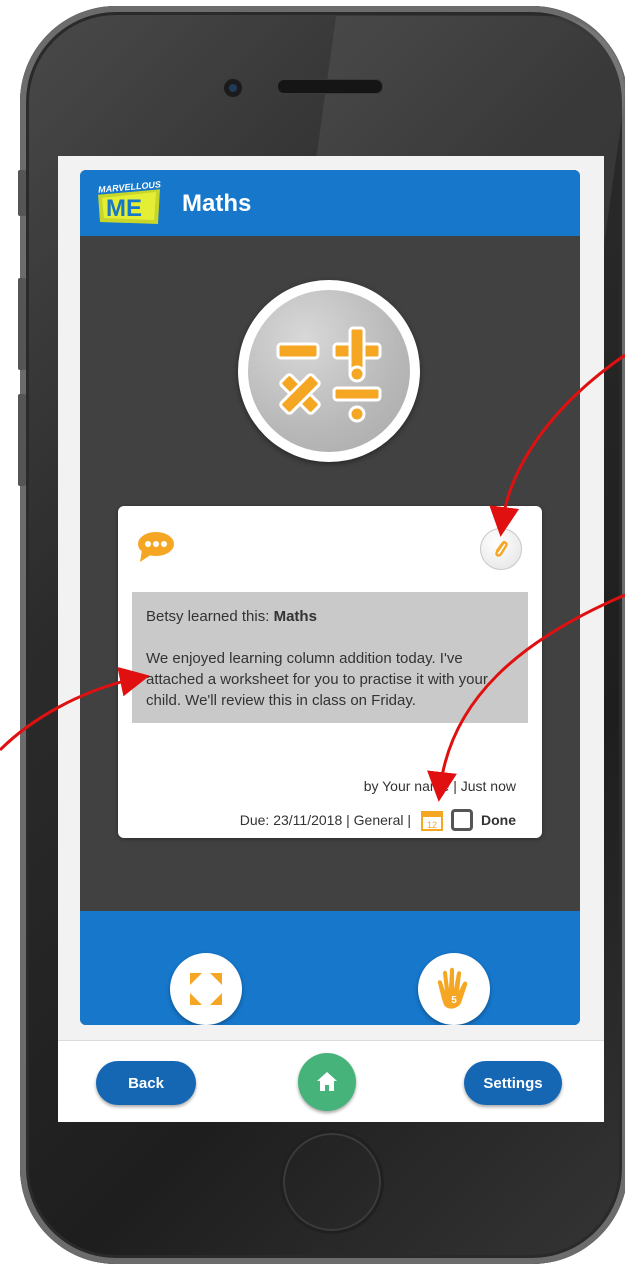 This screenshot has width=625, height=1270. Describe the element at coordinates (210, 616) in the screenshot. I see `learned-prefix: Betsy learned this:` at that location.